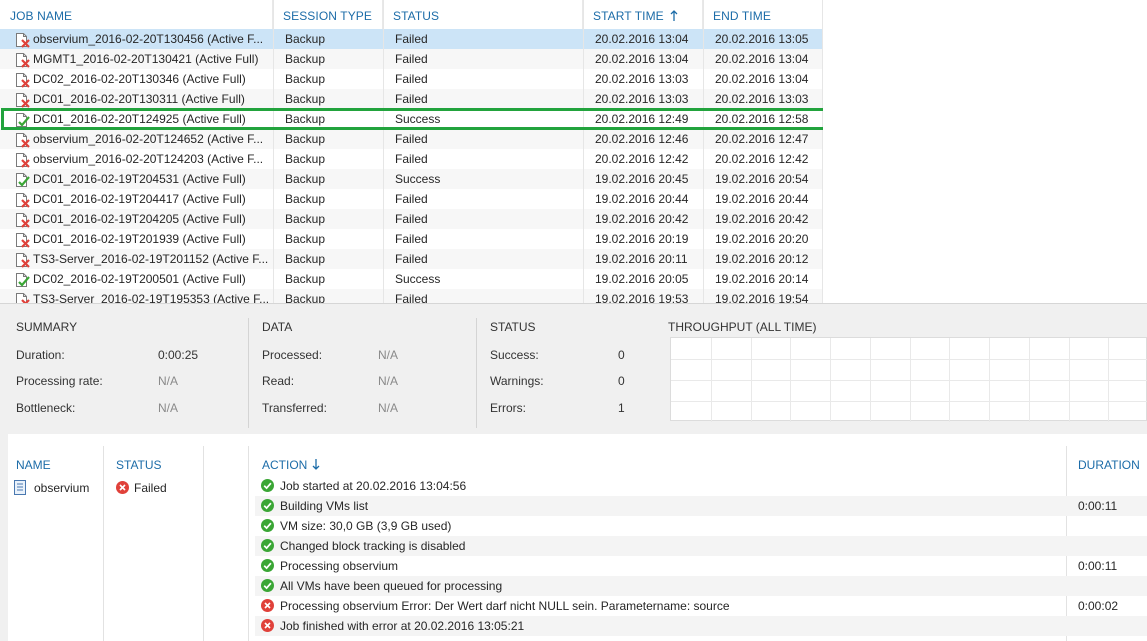  What do you see at coordinates (388, 355) in the screenshot?
I see `processed-value: N/A` at bounding box center [388, 355].